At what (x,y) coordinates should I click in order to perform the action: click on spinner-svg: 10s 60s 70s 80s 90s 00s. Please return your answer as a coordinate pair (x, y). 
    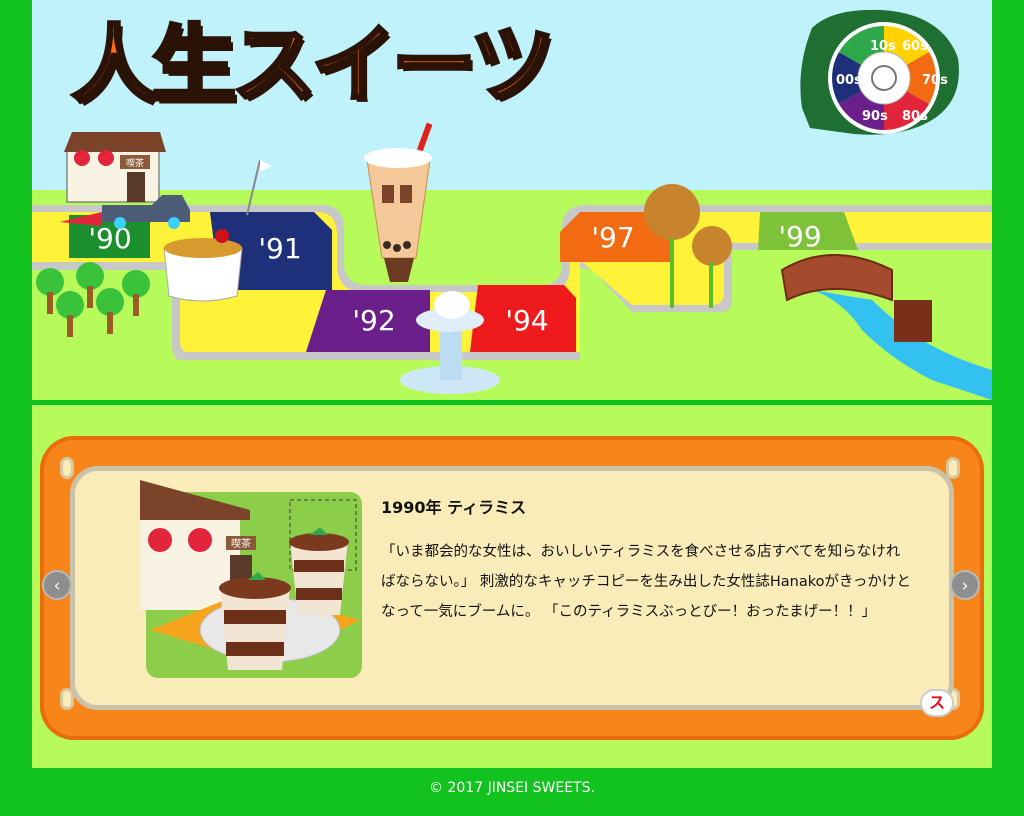
    Looking at the image, I should click on (879, 72).